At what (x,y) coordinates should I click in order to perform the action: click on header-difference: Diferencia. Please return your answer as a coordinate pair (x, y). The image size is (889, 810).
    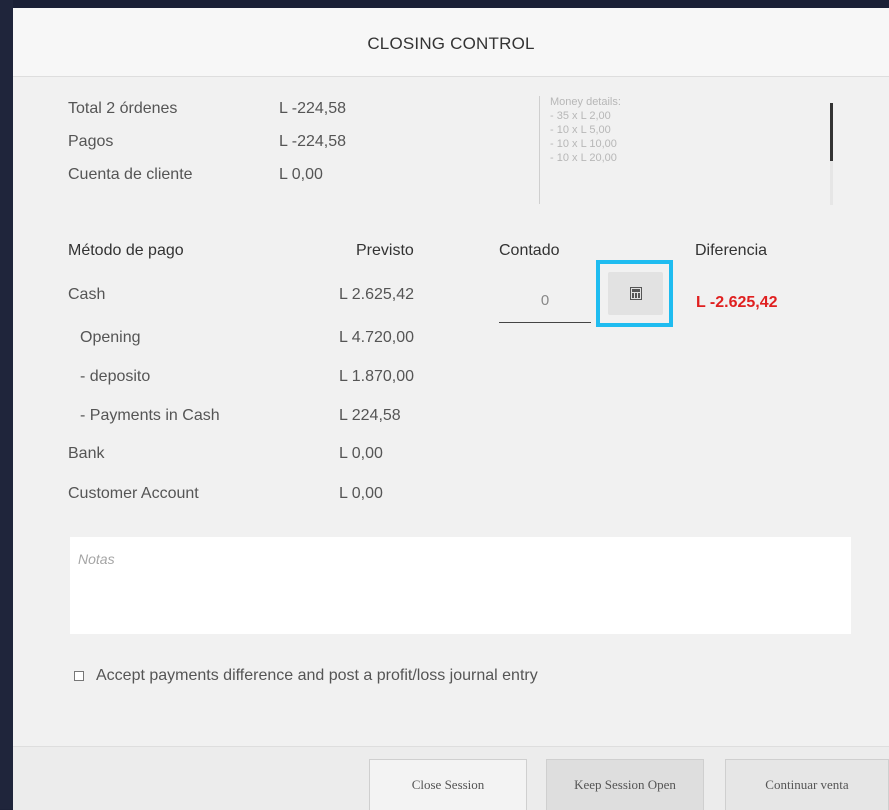
    Looking at the image, I should click on (731, 250).